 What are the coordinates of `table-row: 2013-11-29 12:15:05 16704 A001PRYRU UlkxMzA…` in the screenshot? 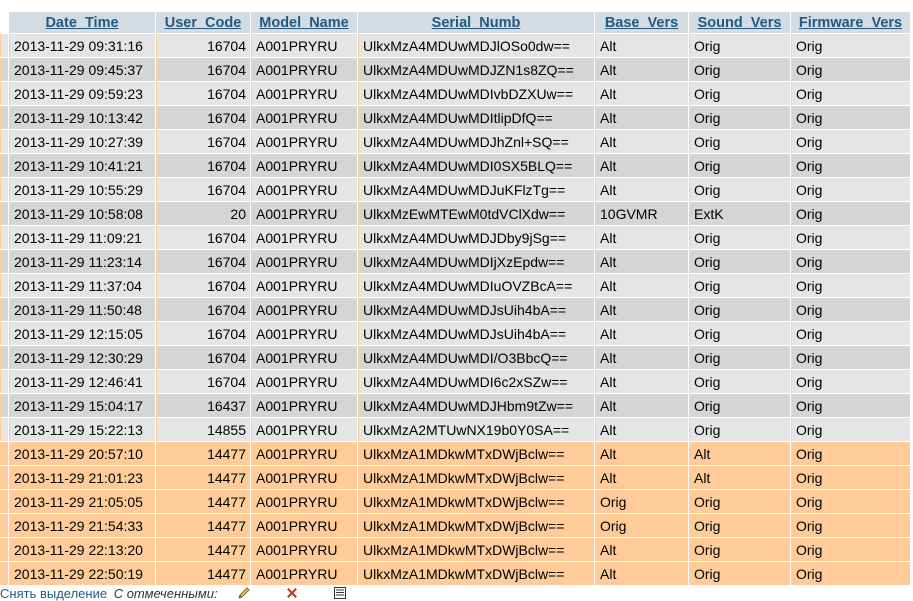 It's located at (455, 333).